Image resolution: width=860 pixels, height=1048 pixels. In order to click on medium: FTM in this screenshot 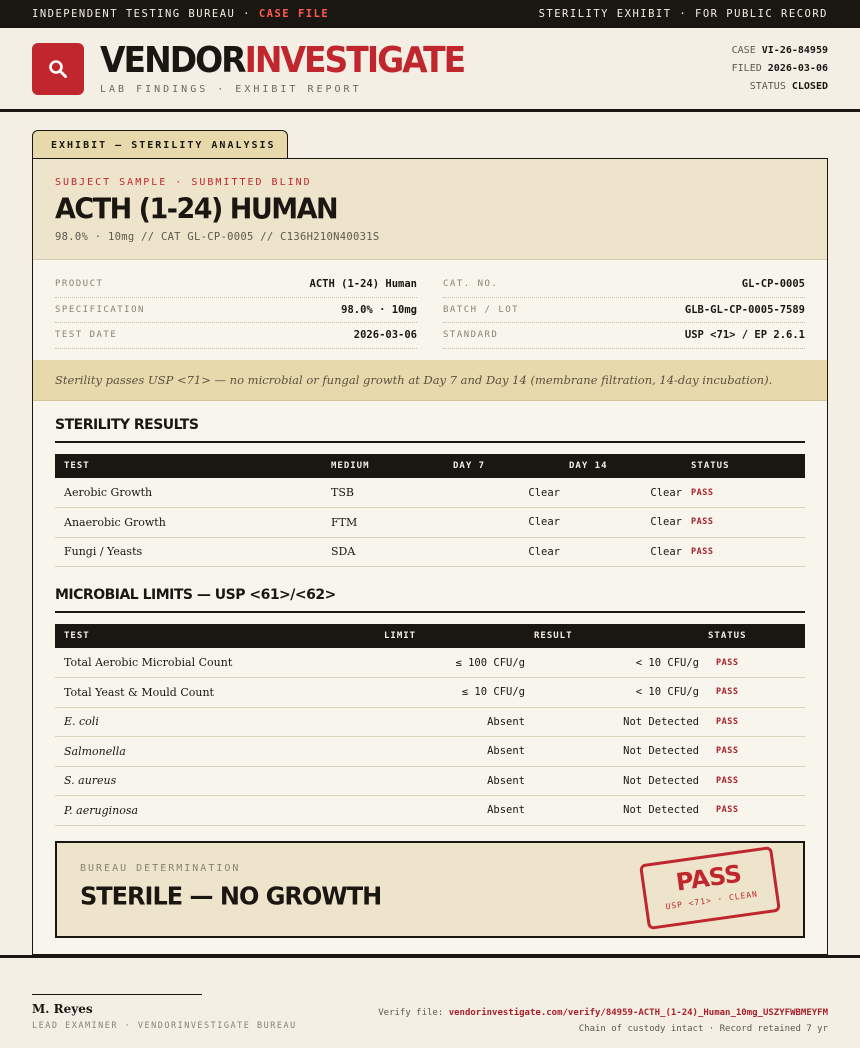, I will do `click(383, 522)`.